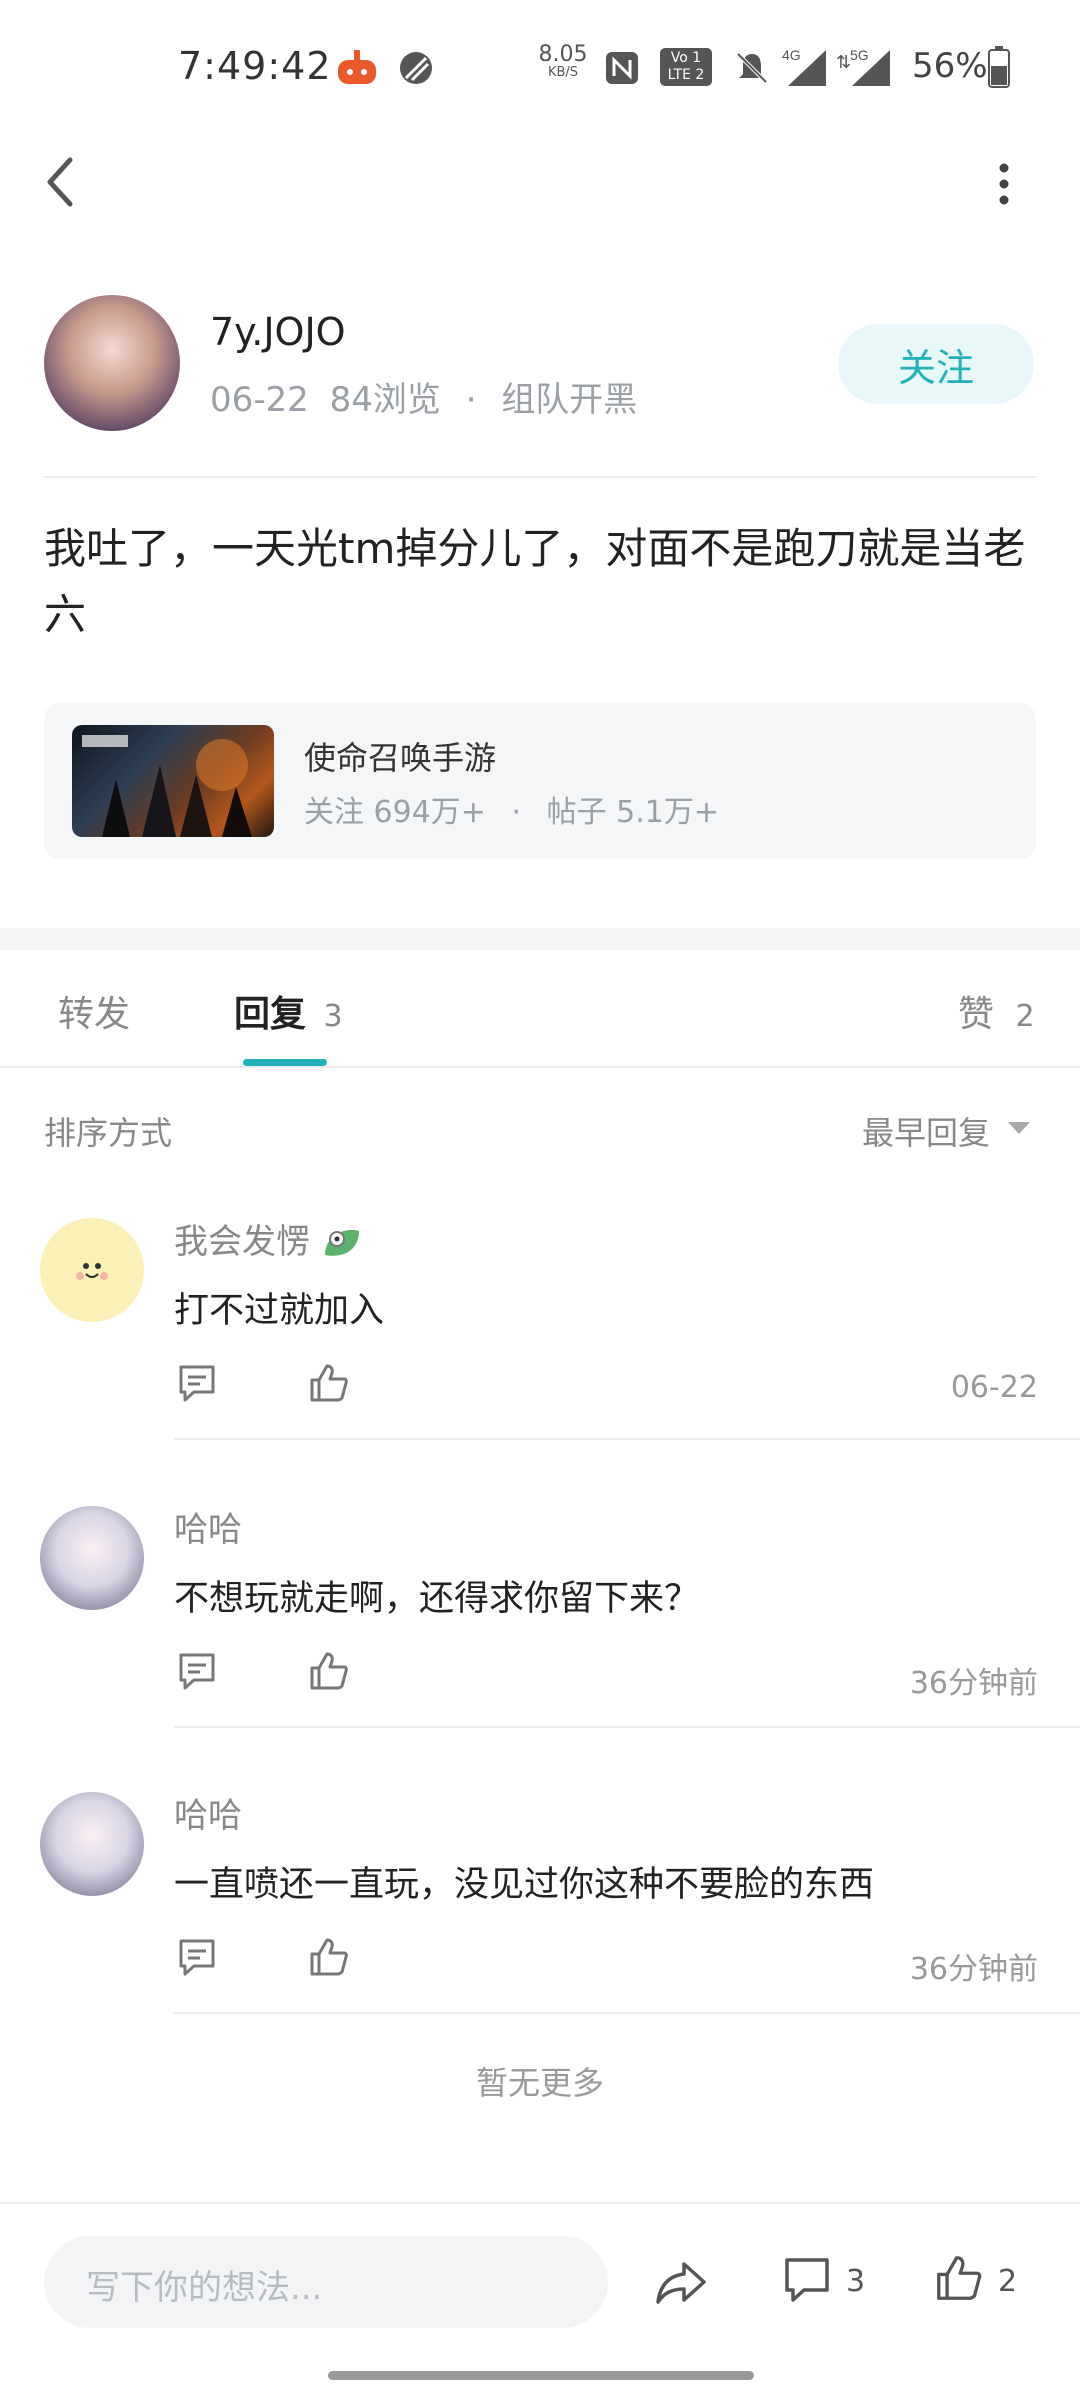 This screenshot has width=1080, height=2400. I want to click on commenter-name-text: 我会发愣, so click(242, 1242).